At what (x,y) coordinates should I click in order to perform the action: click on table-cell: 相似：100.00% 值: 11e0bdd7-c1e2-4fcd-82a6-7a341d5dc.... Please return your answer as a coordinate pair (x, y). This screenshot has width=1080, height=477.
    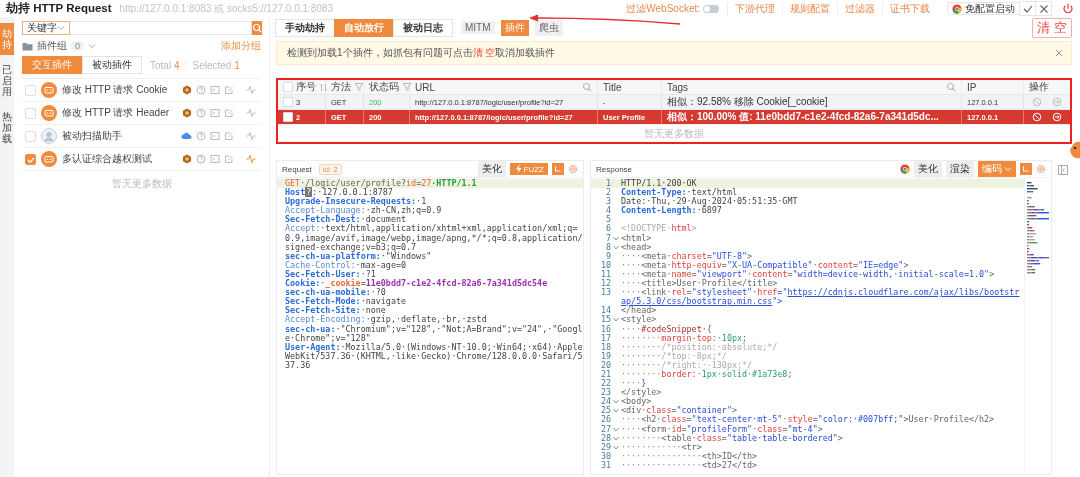
    Looking at the image, I should click on (803, 117).